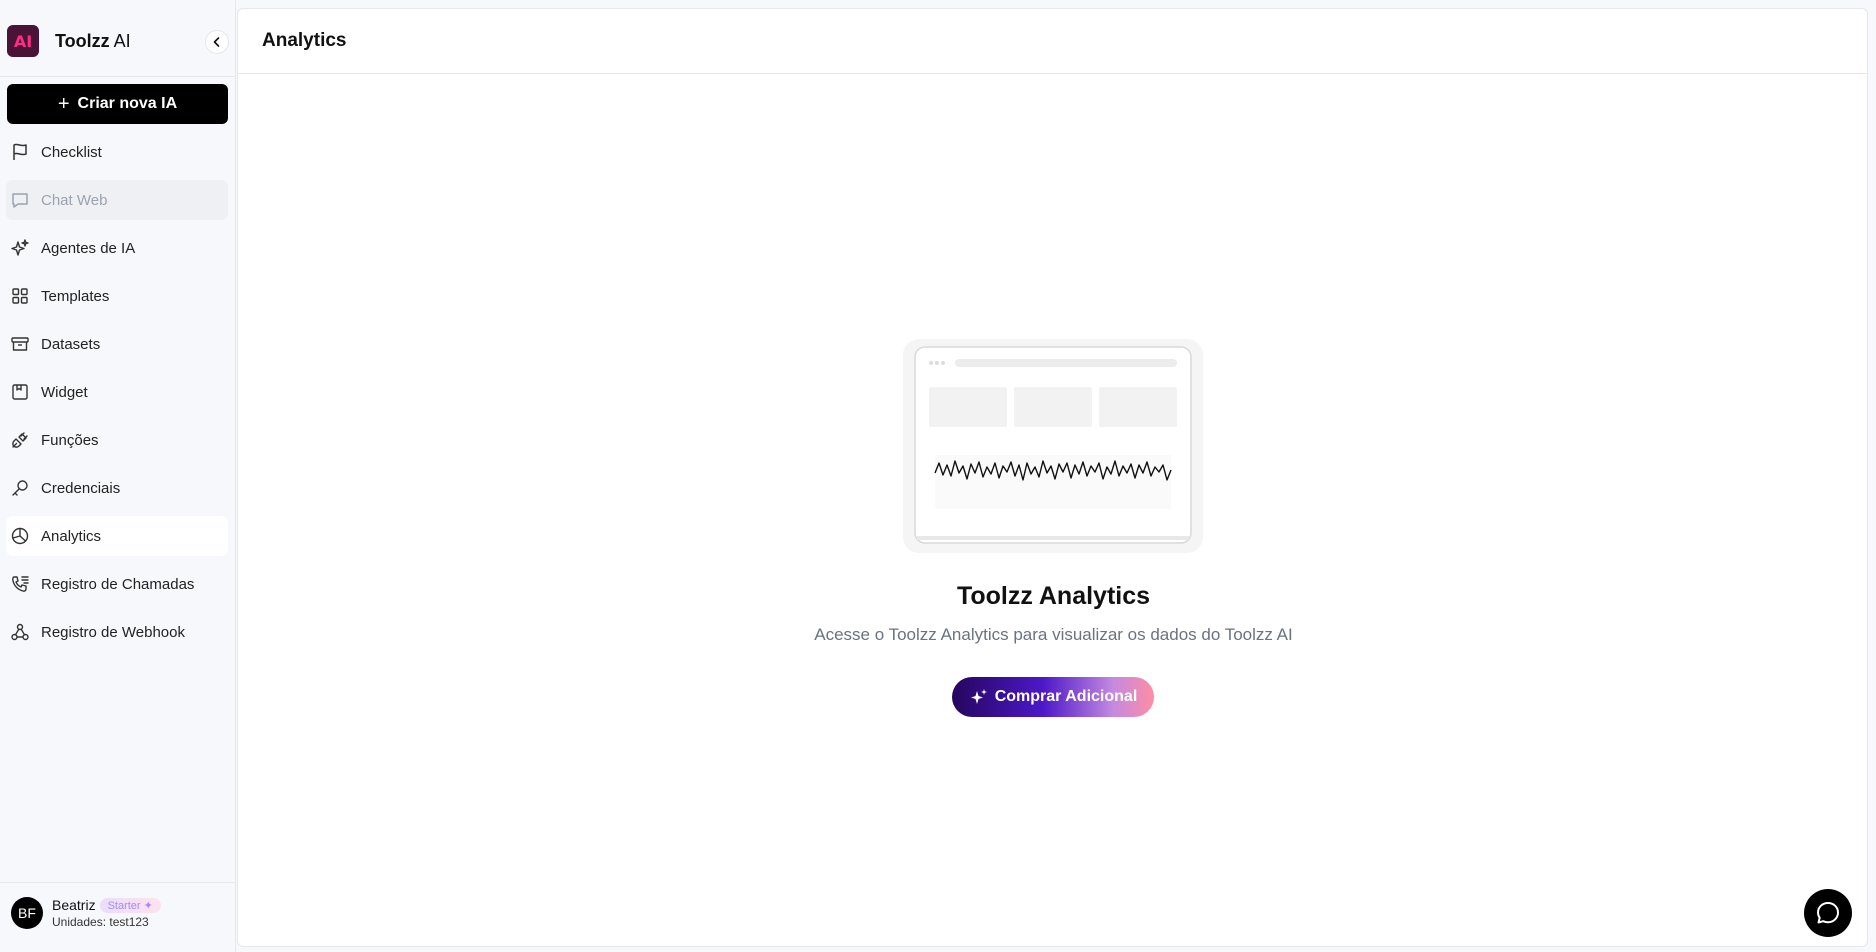 The width and height of the screenshot is (1876, 952). Describe the element at coordinates (148, 905) in the screenshot. I see `sparkle-icon: ✦` at that location.